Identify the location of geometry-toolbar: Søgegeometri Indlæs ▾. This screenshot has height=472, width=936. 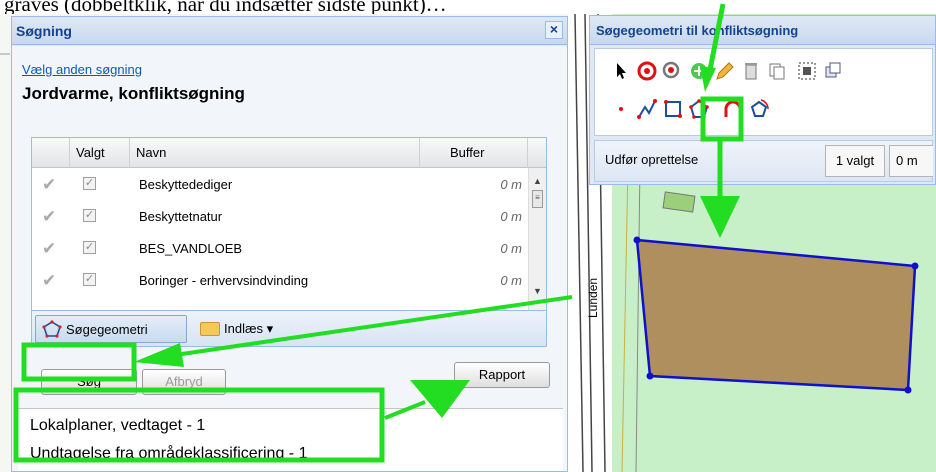
(289, 329).